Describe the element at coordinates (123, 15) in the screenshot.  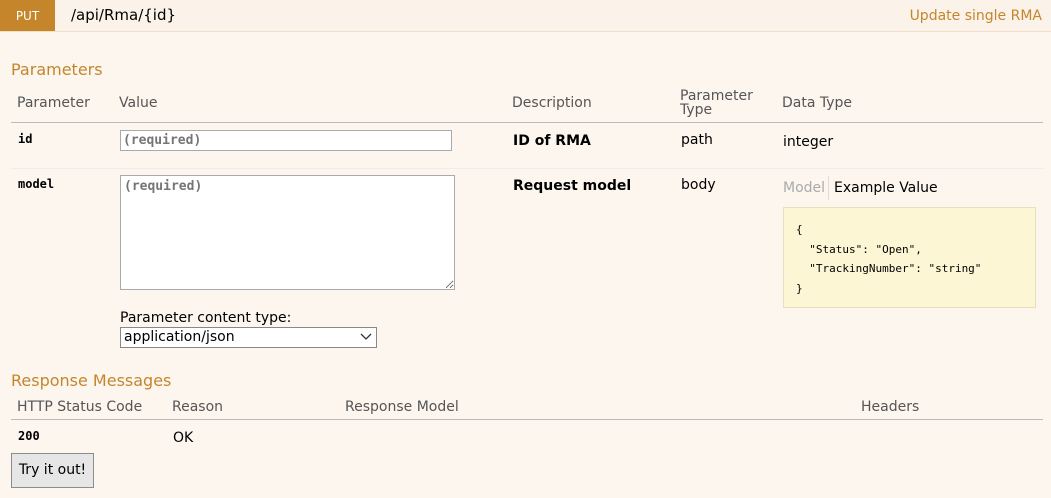
I see `endpoint-path: /api/Rma/{id}` at that location.